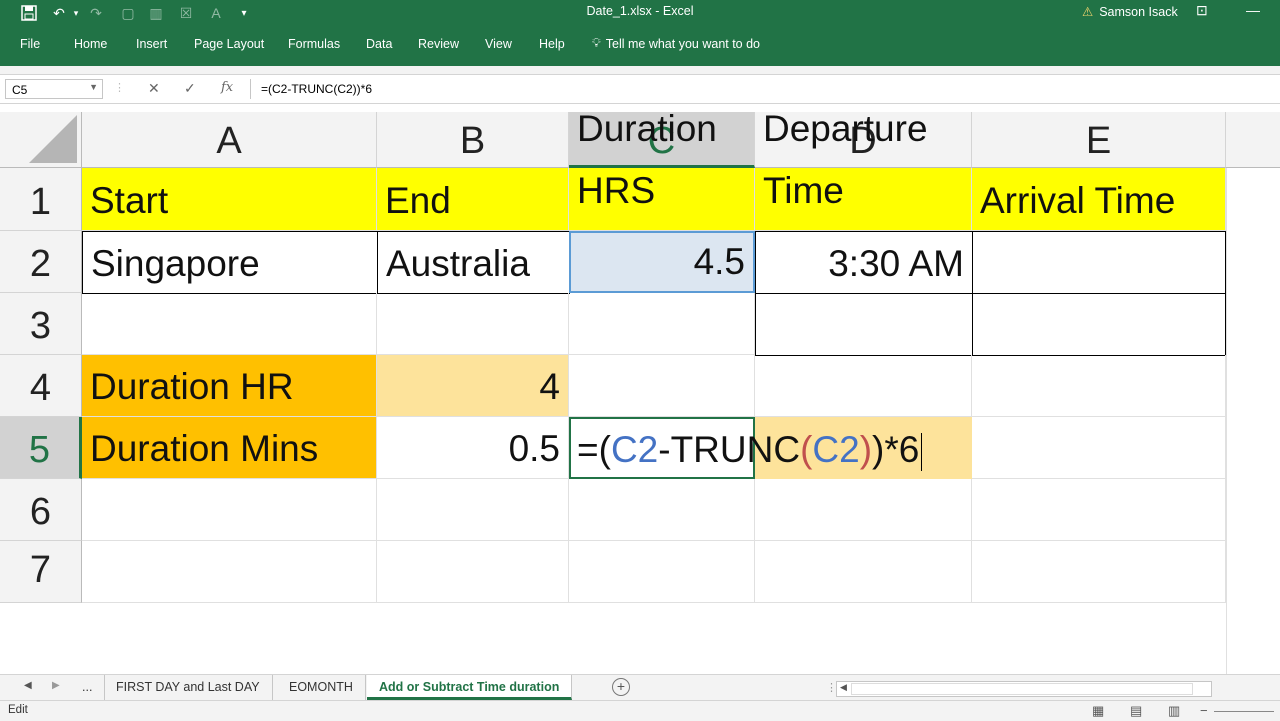 Image resolution: width=1280 pixels, height=721 pixels. I want to click on row-header-7: 7, so click(41, 572).